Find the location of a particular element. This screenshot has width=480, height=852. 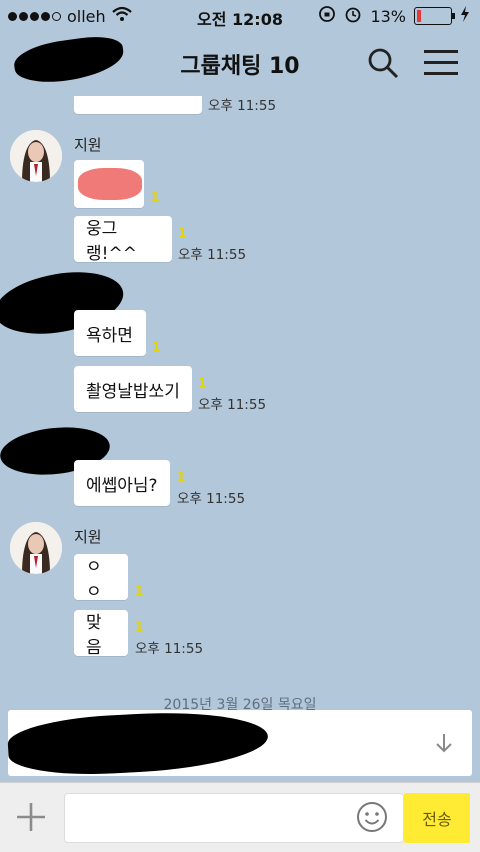

message-text: 에쎕아님? is located at coordinates (122, 485).